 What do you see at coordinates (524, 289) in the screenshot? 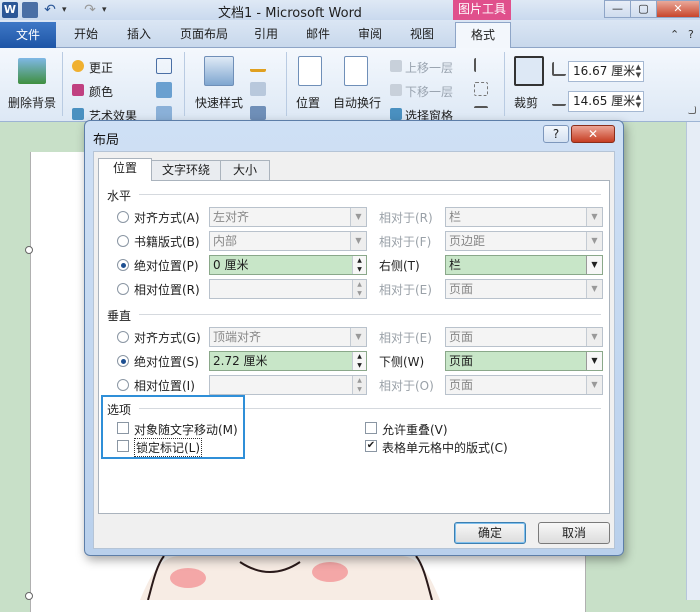
I see `horizontal-relative-relative-select: 页面 ▼` at bounding box center [524, 289].